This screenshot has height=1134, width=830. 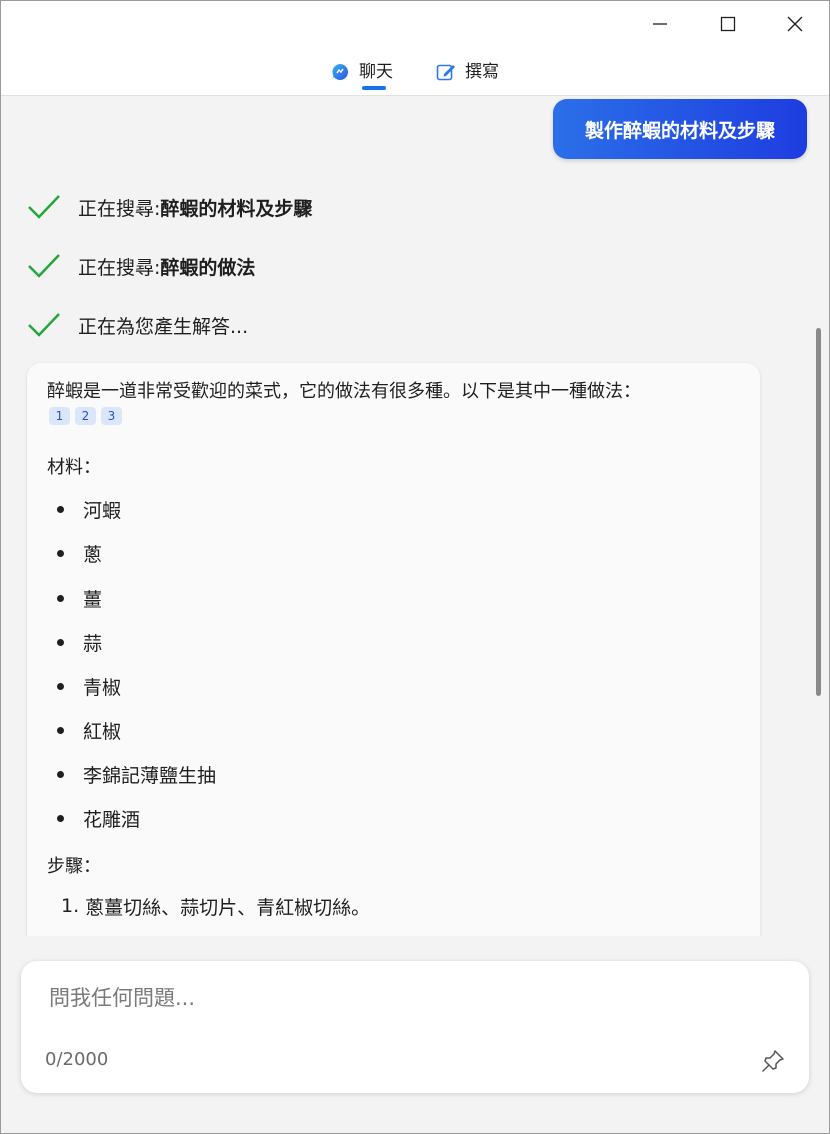 I want to click on citation-list: 1 2 3, so click(x=85, y=416).